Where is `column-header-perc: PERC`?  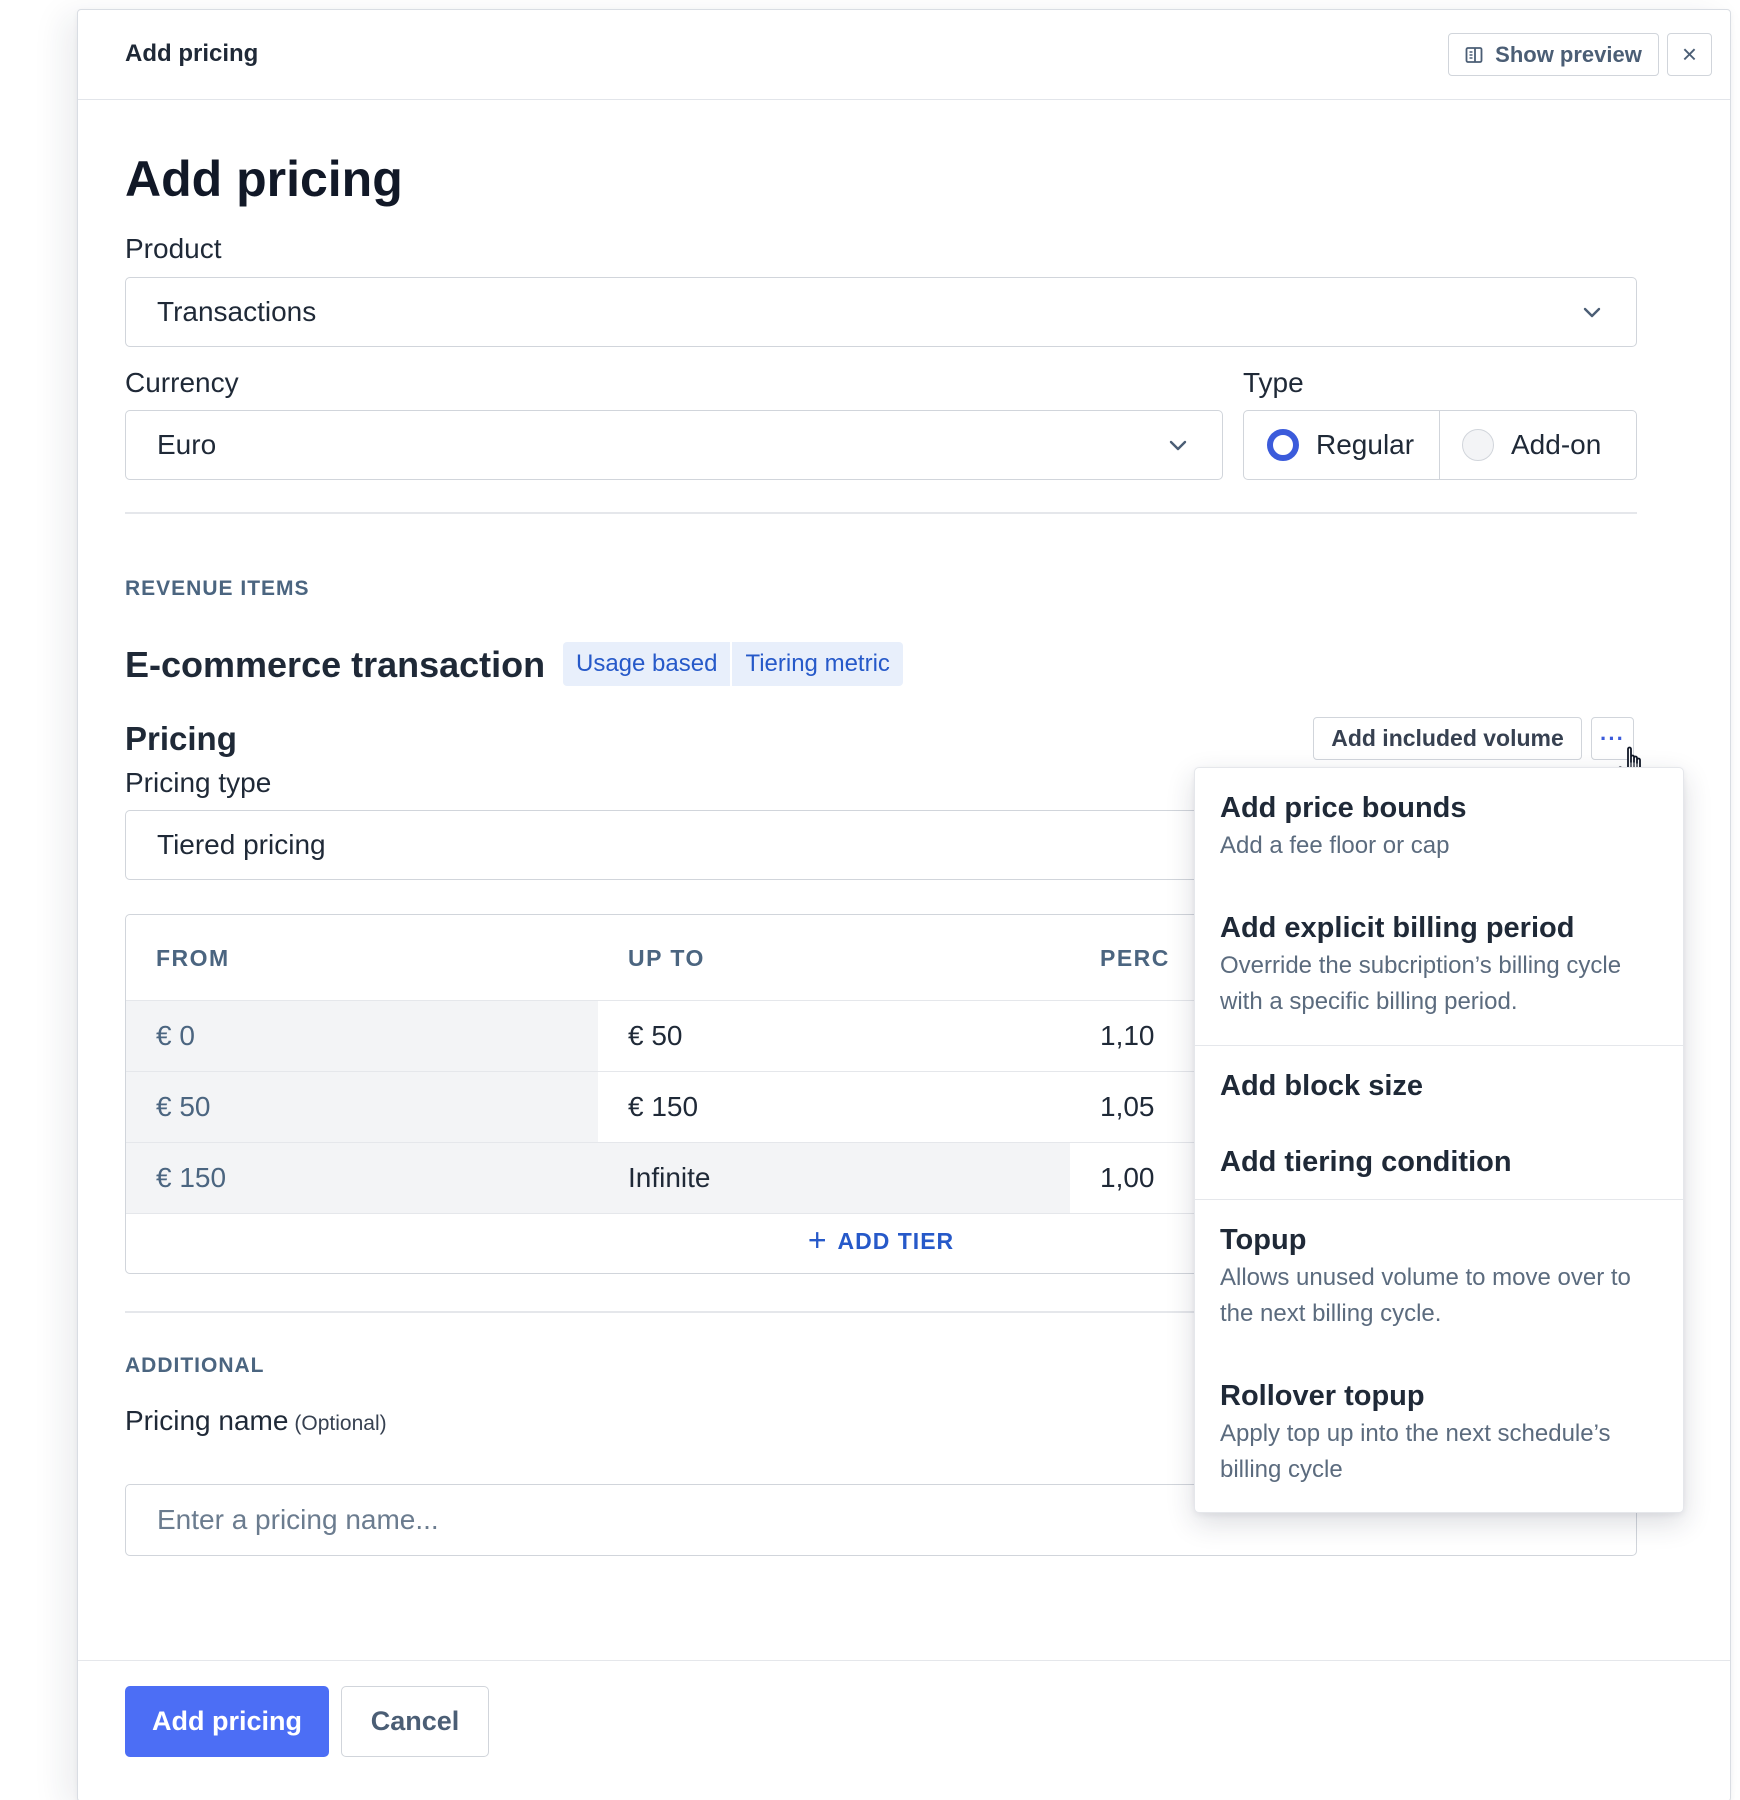 column-header-perc: PERC is located at coordinates (1135, 958).